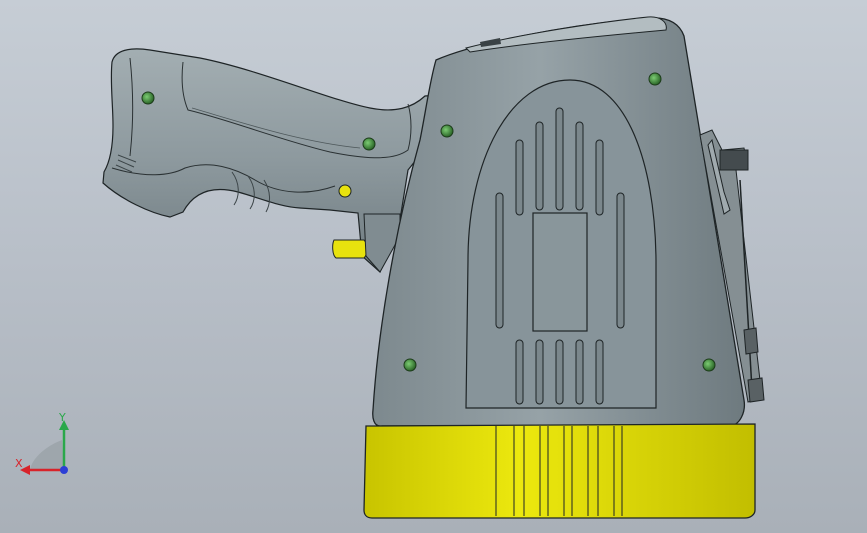 The height and width of the screenshot is (533, 867). I want to click on coordinate-triad: Y X, so click(47, 445).